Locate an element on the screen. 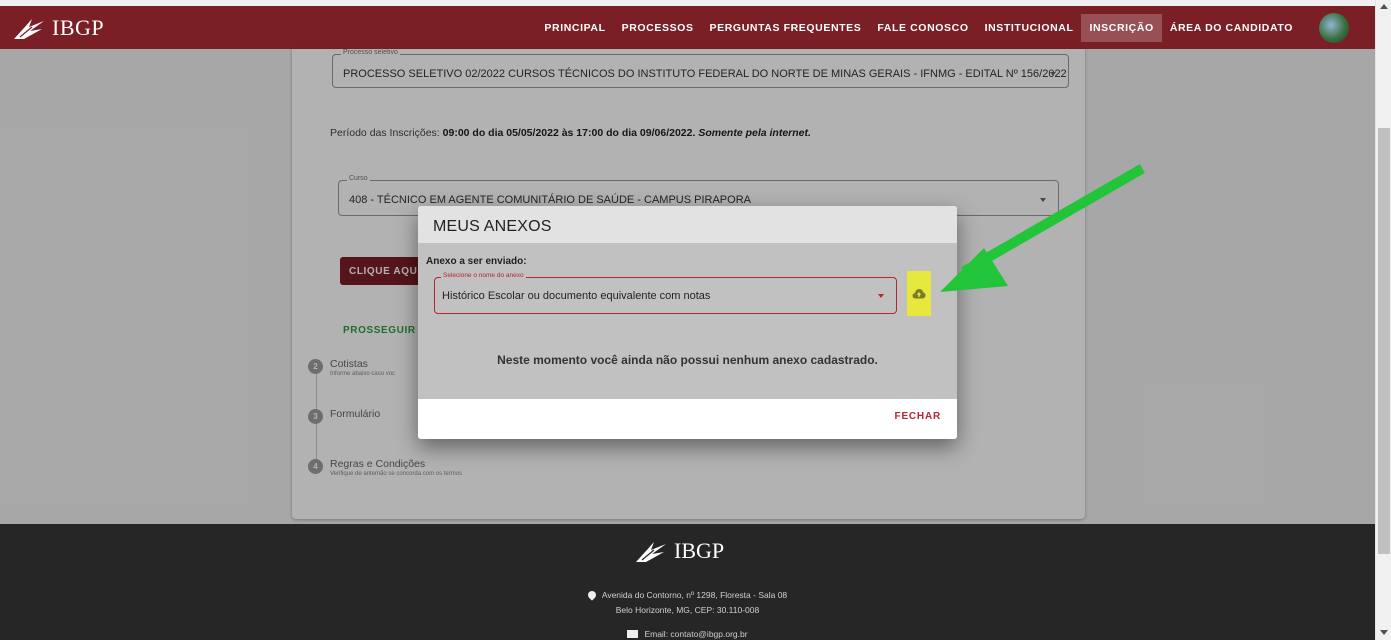  map-pin-icon is located at coordinates (592, 595).